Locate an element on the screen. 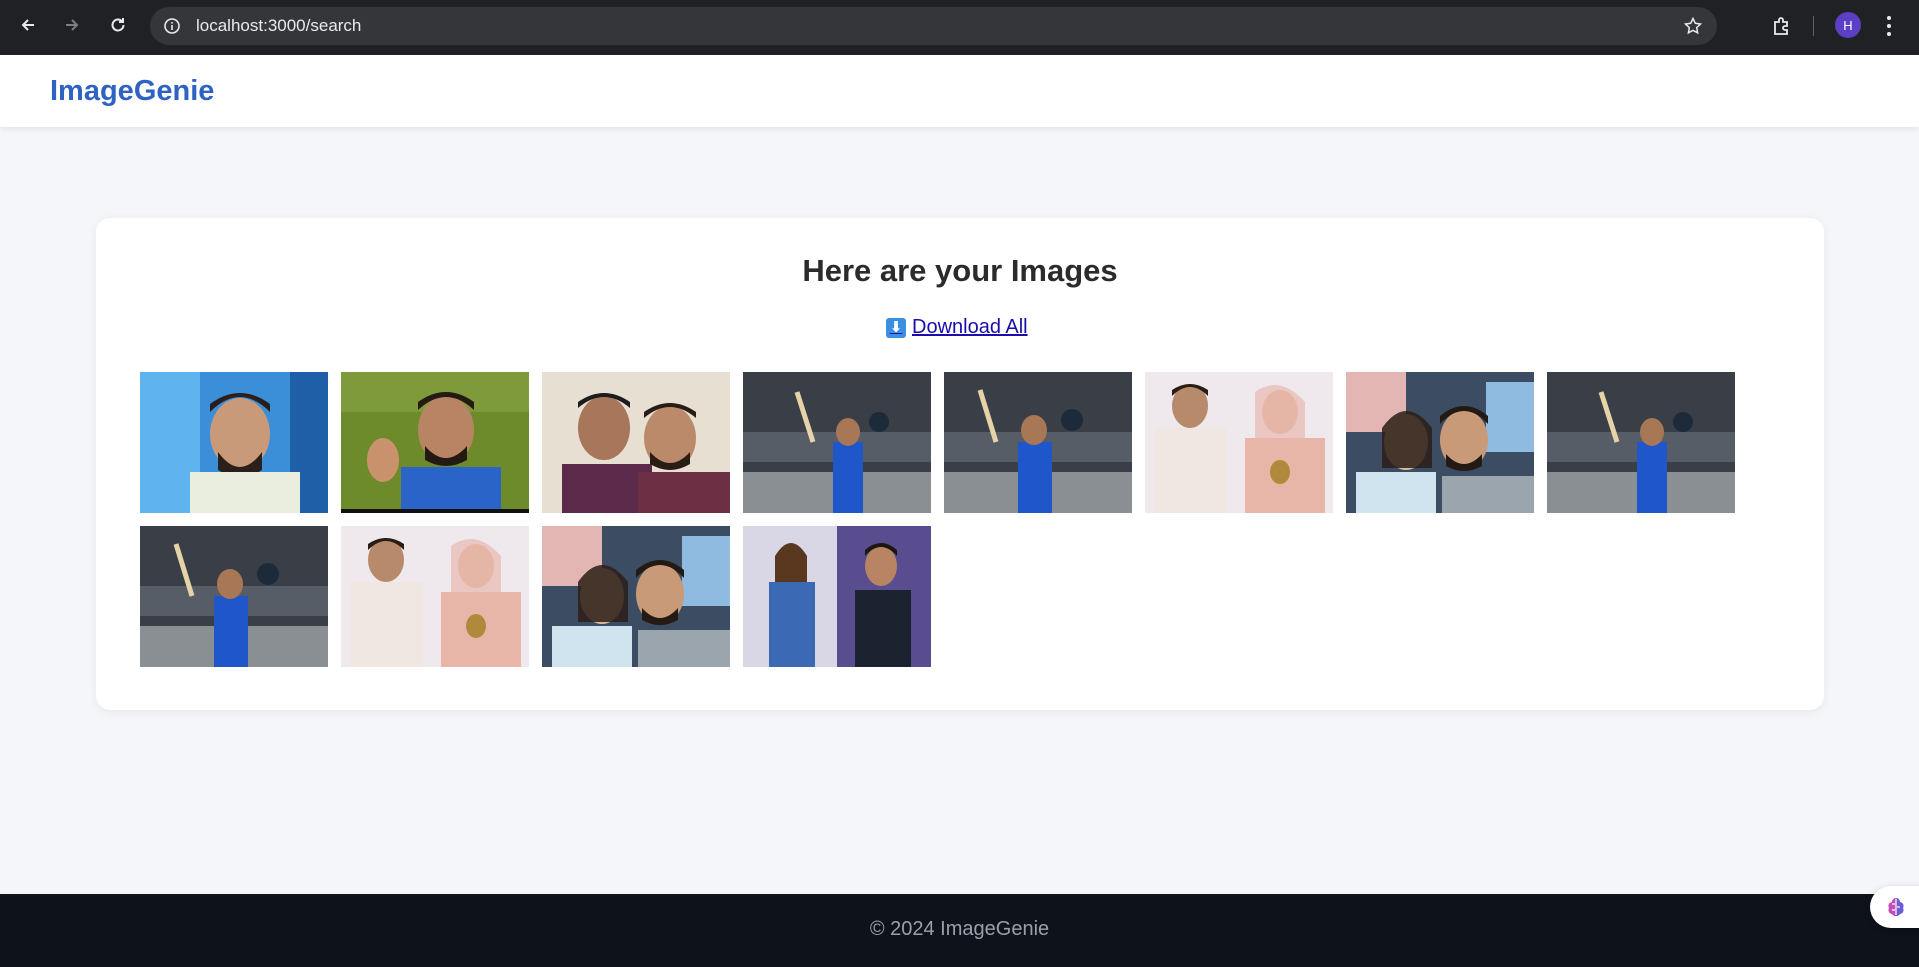  url-text: localhost:3000/search is located at coordinates (278, 26).